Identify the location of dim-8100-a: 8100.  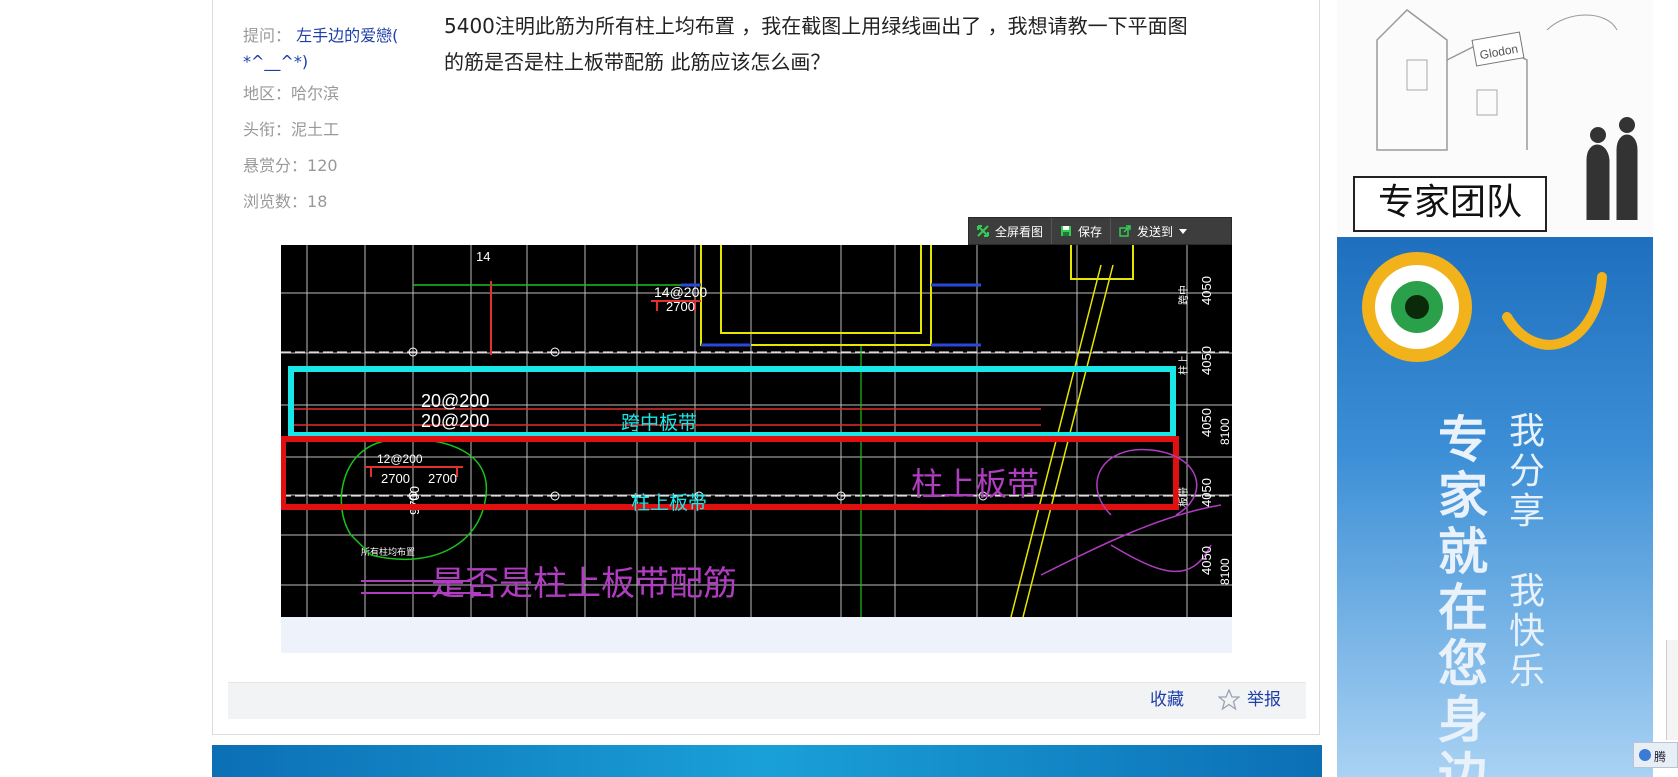
(1225, 431).